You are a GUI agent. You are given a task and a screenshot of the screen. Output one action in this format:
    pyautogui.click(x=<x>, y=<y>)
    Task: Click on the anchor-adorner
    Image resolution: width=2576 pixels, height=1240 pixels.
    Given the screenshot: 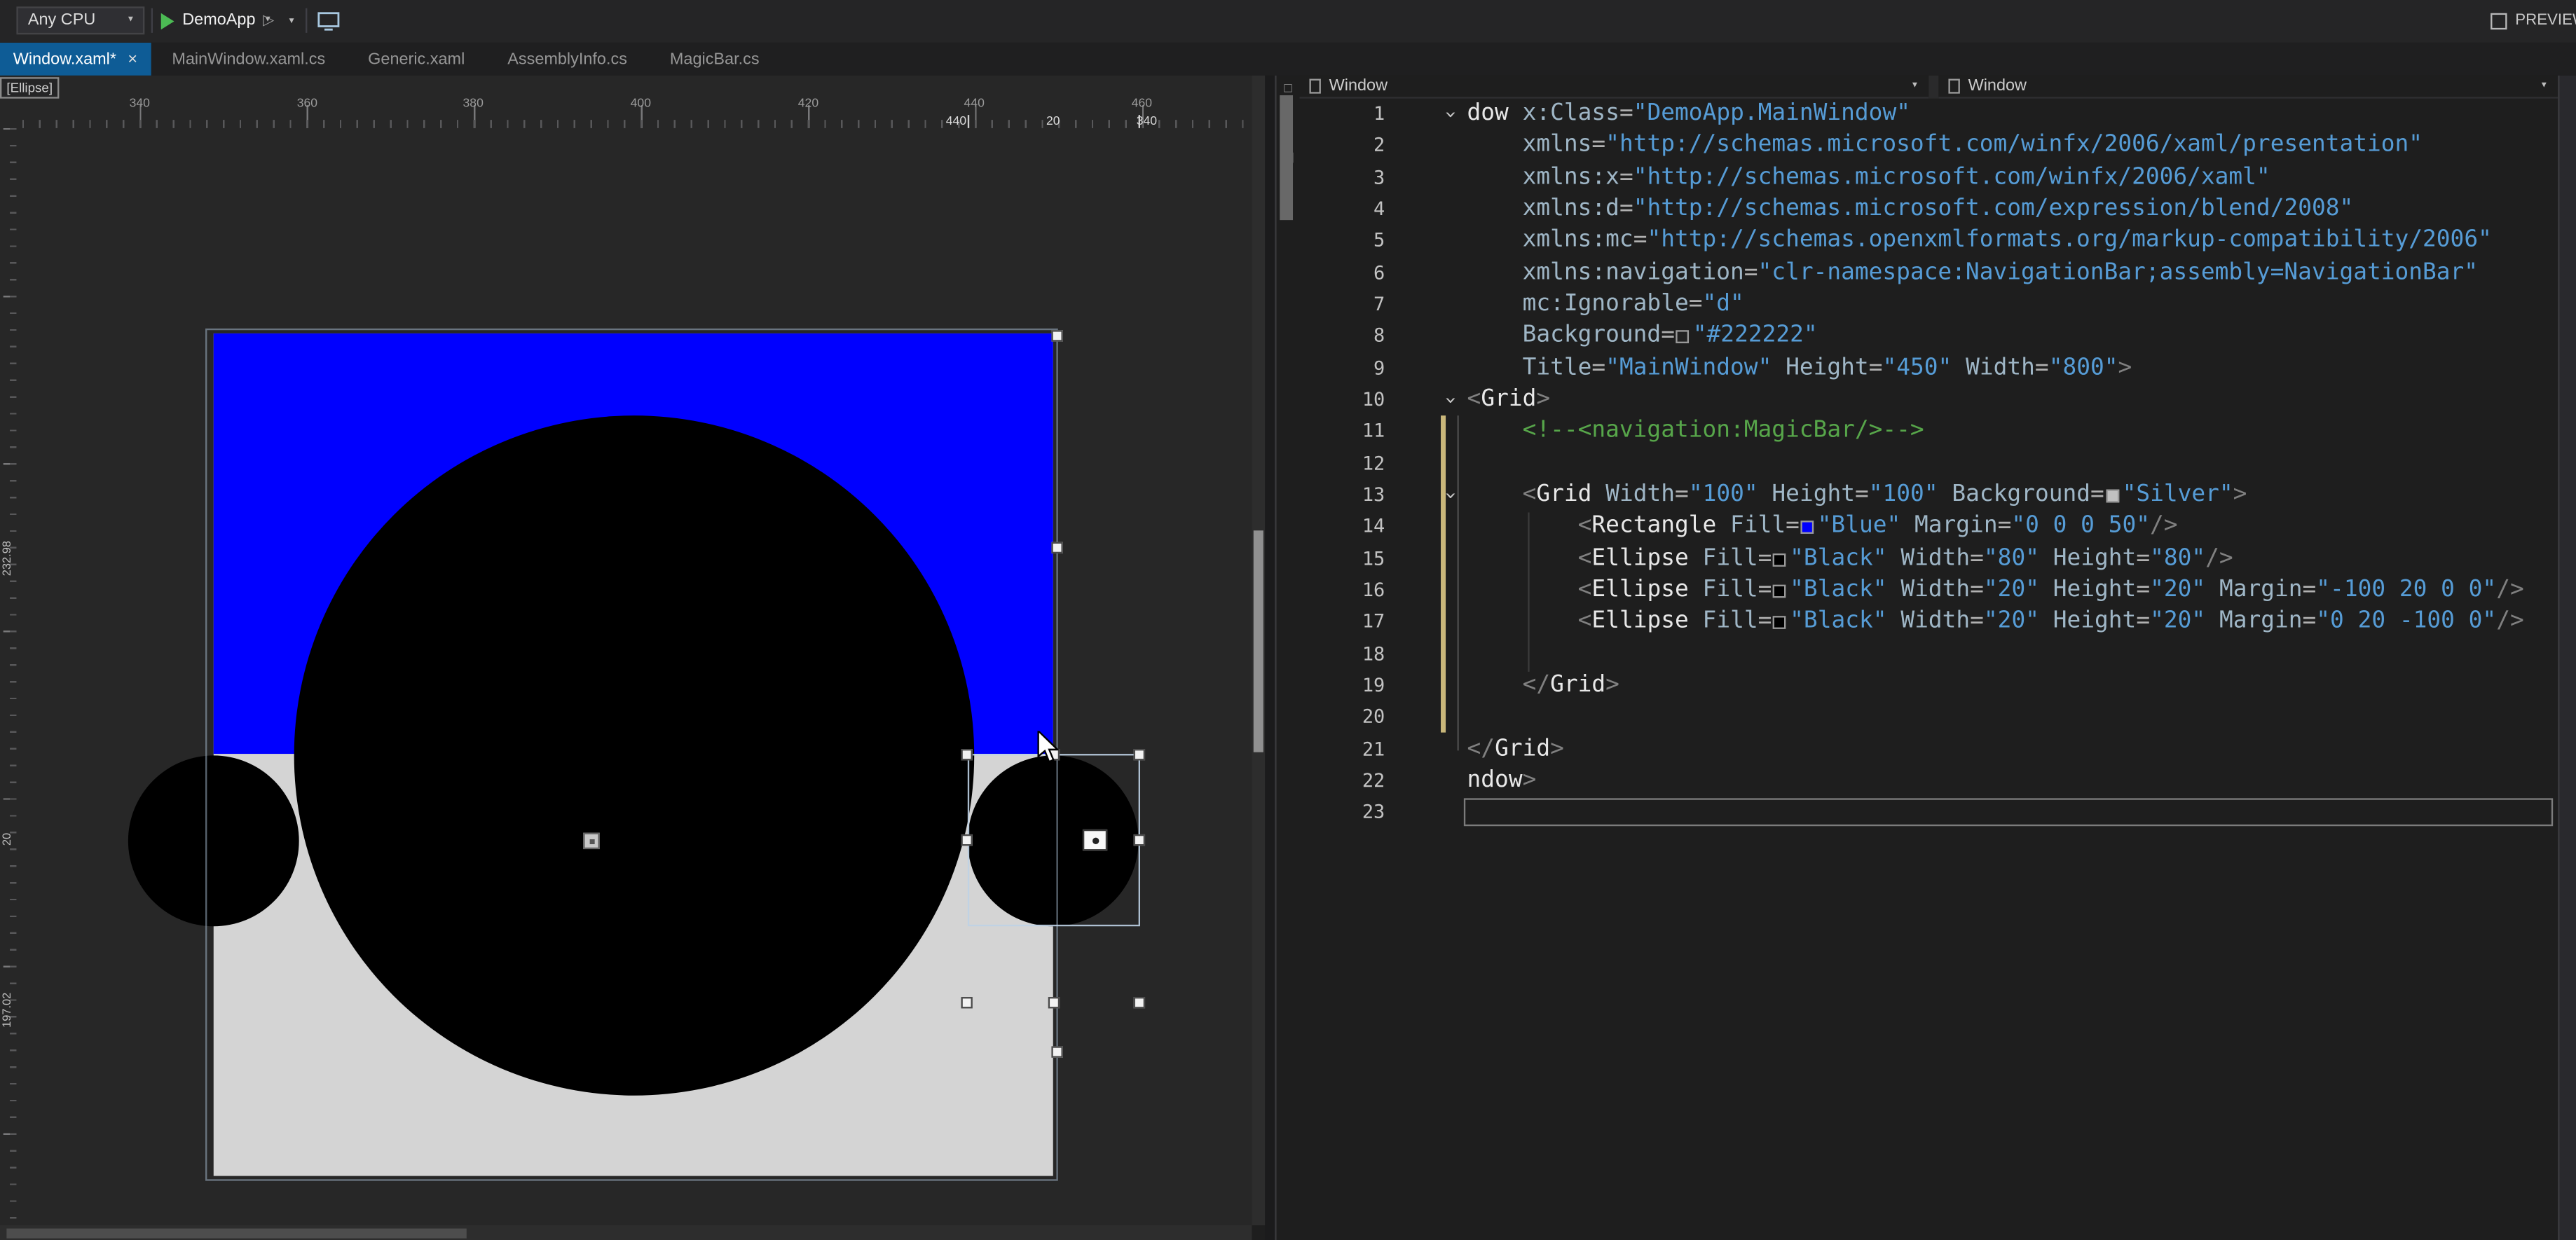 What is the action you would take?
    pyautogui.click(x=592, y=841)
    